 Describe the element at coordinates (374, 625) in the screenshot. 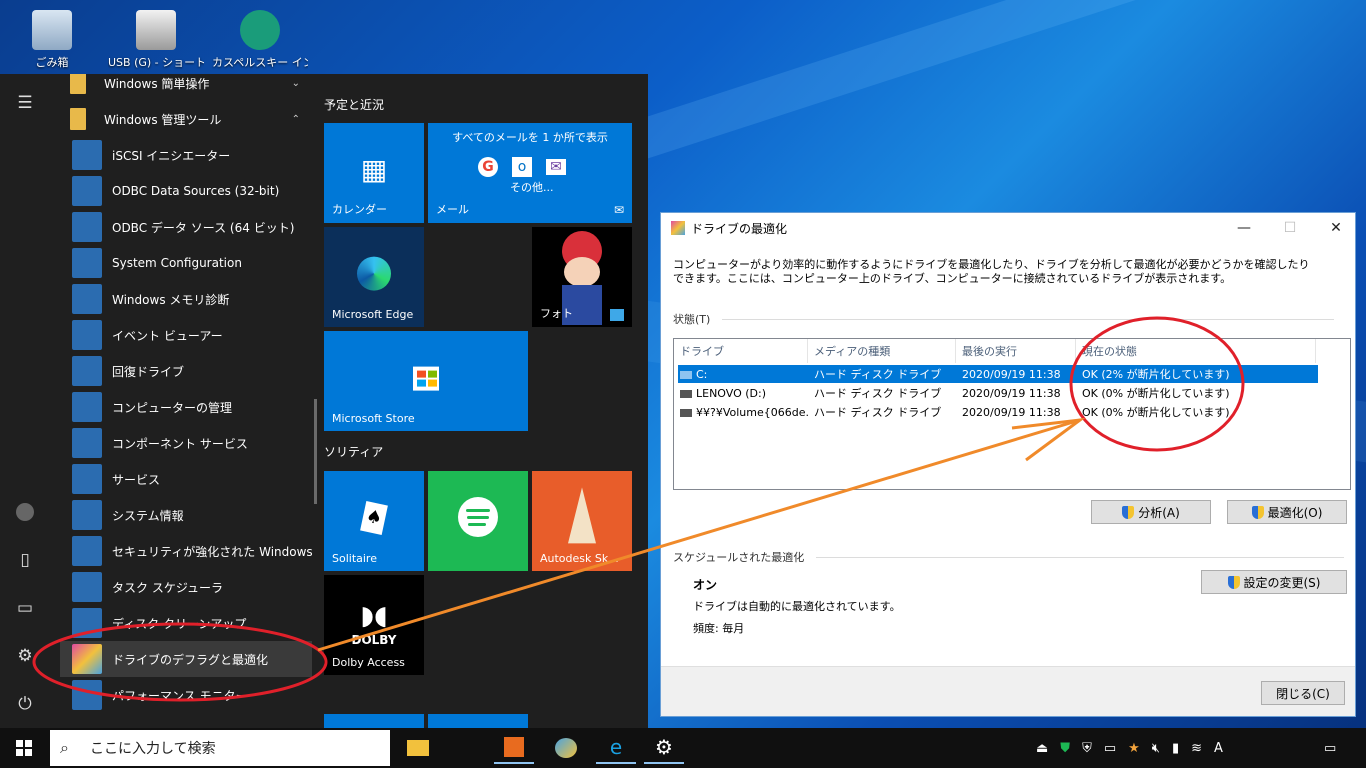

I see `tile-dolby: ◗◖ DOLBY Dolby Access` at that location.